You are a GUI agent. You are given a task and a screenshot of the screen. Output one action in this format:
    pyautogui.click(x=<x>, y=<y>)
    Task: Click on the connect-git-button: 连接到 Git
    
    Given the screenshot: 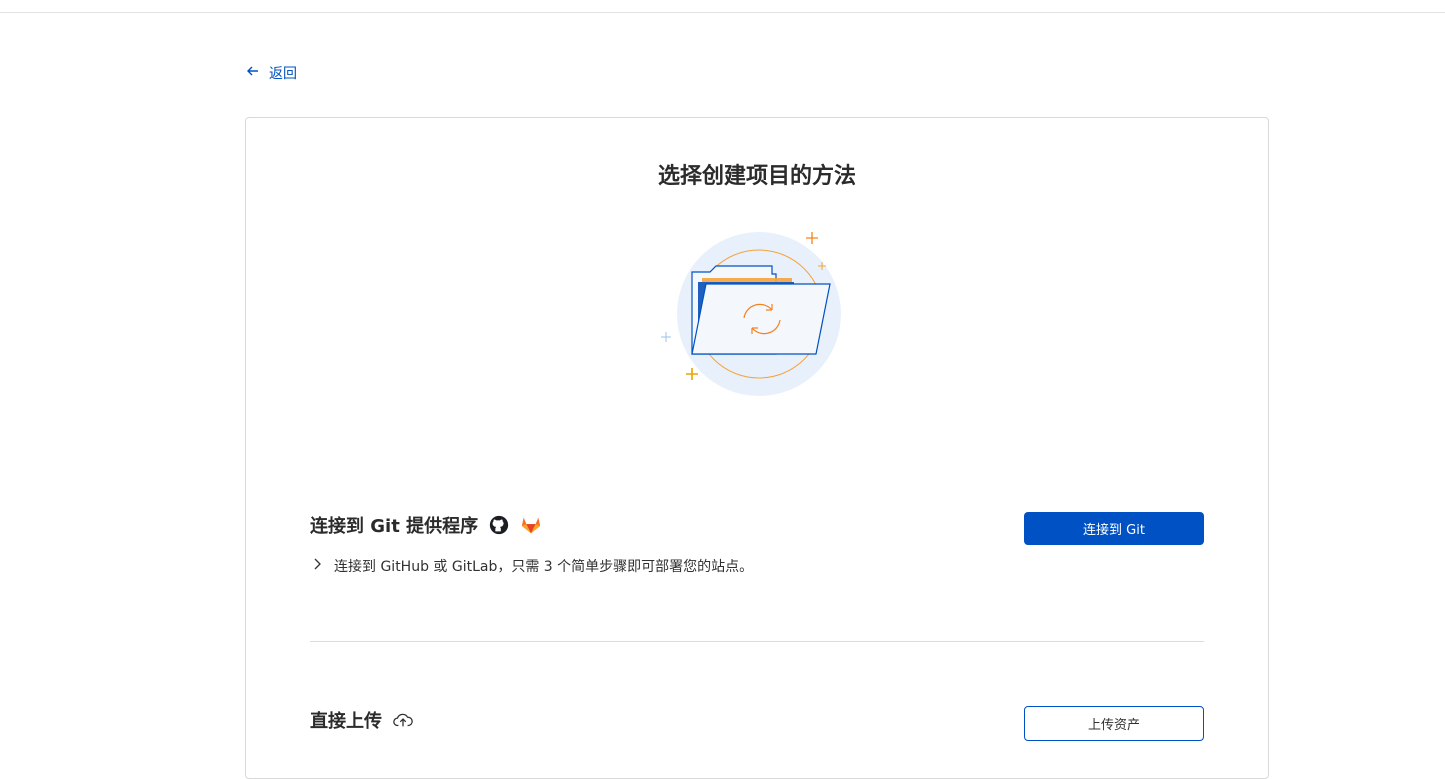 What is the action you would take?
    pyautogui.click(x=1114, y=528)
    